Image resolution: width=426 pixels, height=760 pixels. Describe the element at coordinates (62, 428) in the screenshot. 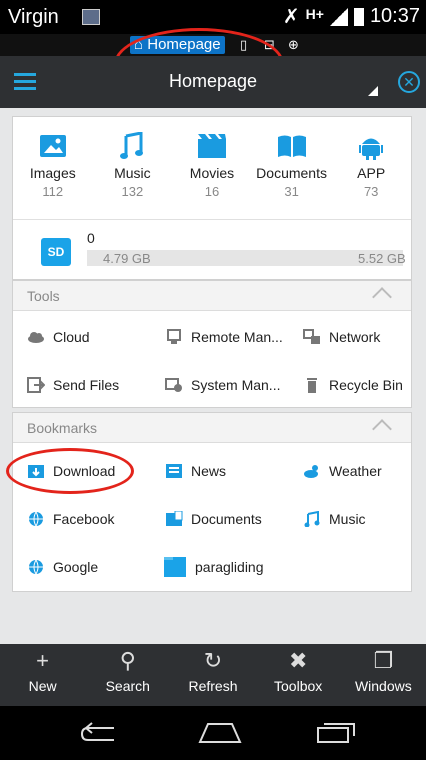

I see `section-title: Bookmarks` at that location.